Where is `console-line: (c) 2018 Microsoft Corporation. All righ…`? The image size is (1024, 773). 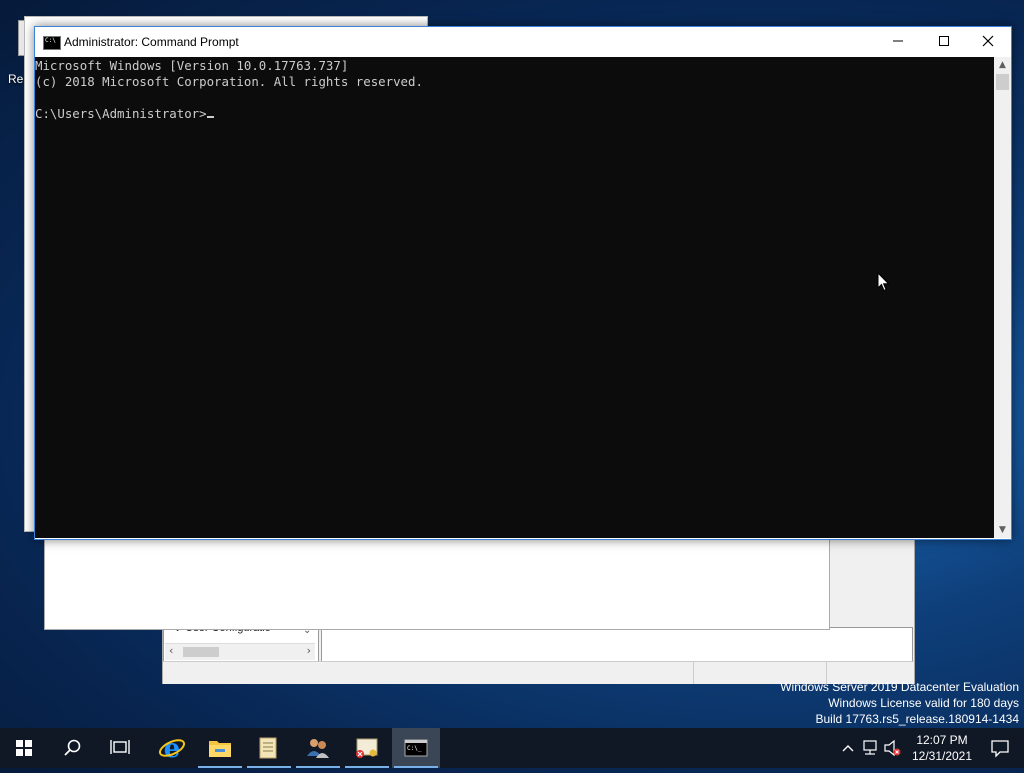 console-line: (c) 2018 Microsoft Corporation. All righ… is located at coordinates (229, 81).